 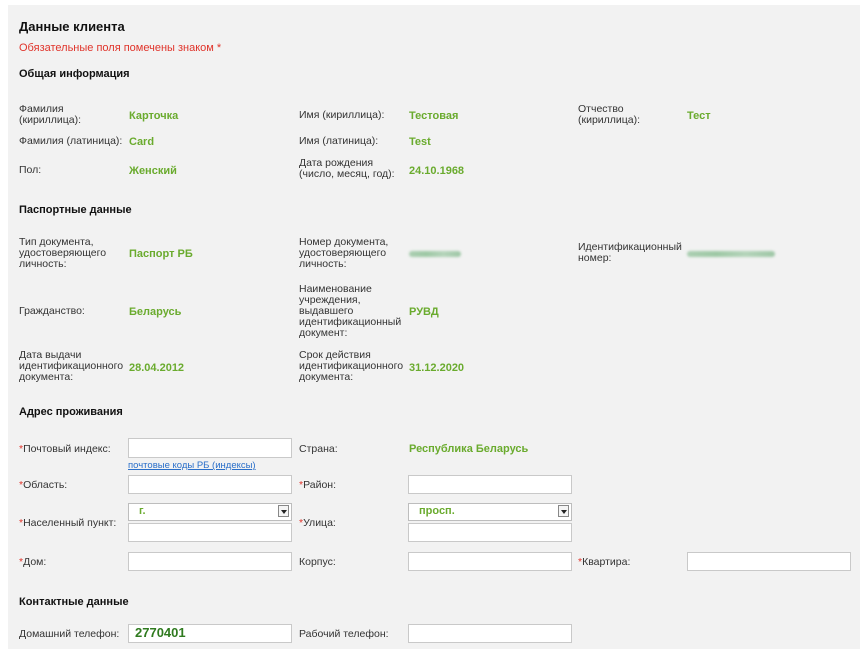 I want to click on work-phone-input, so click(x=490, y=633).